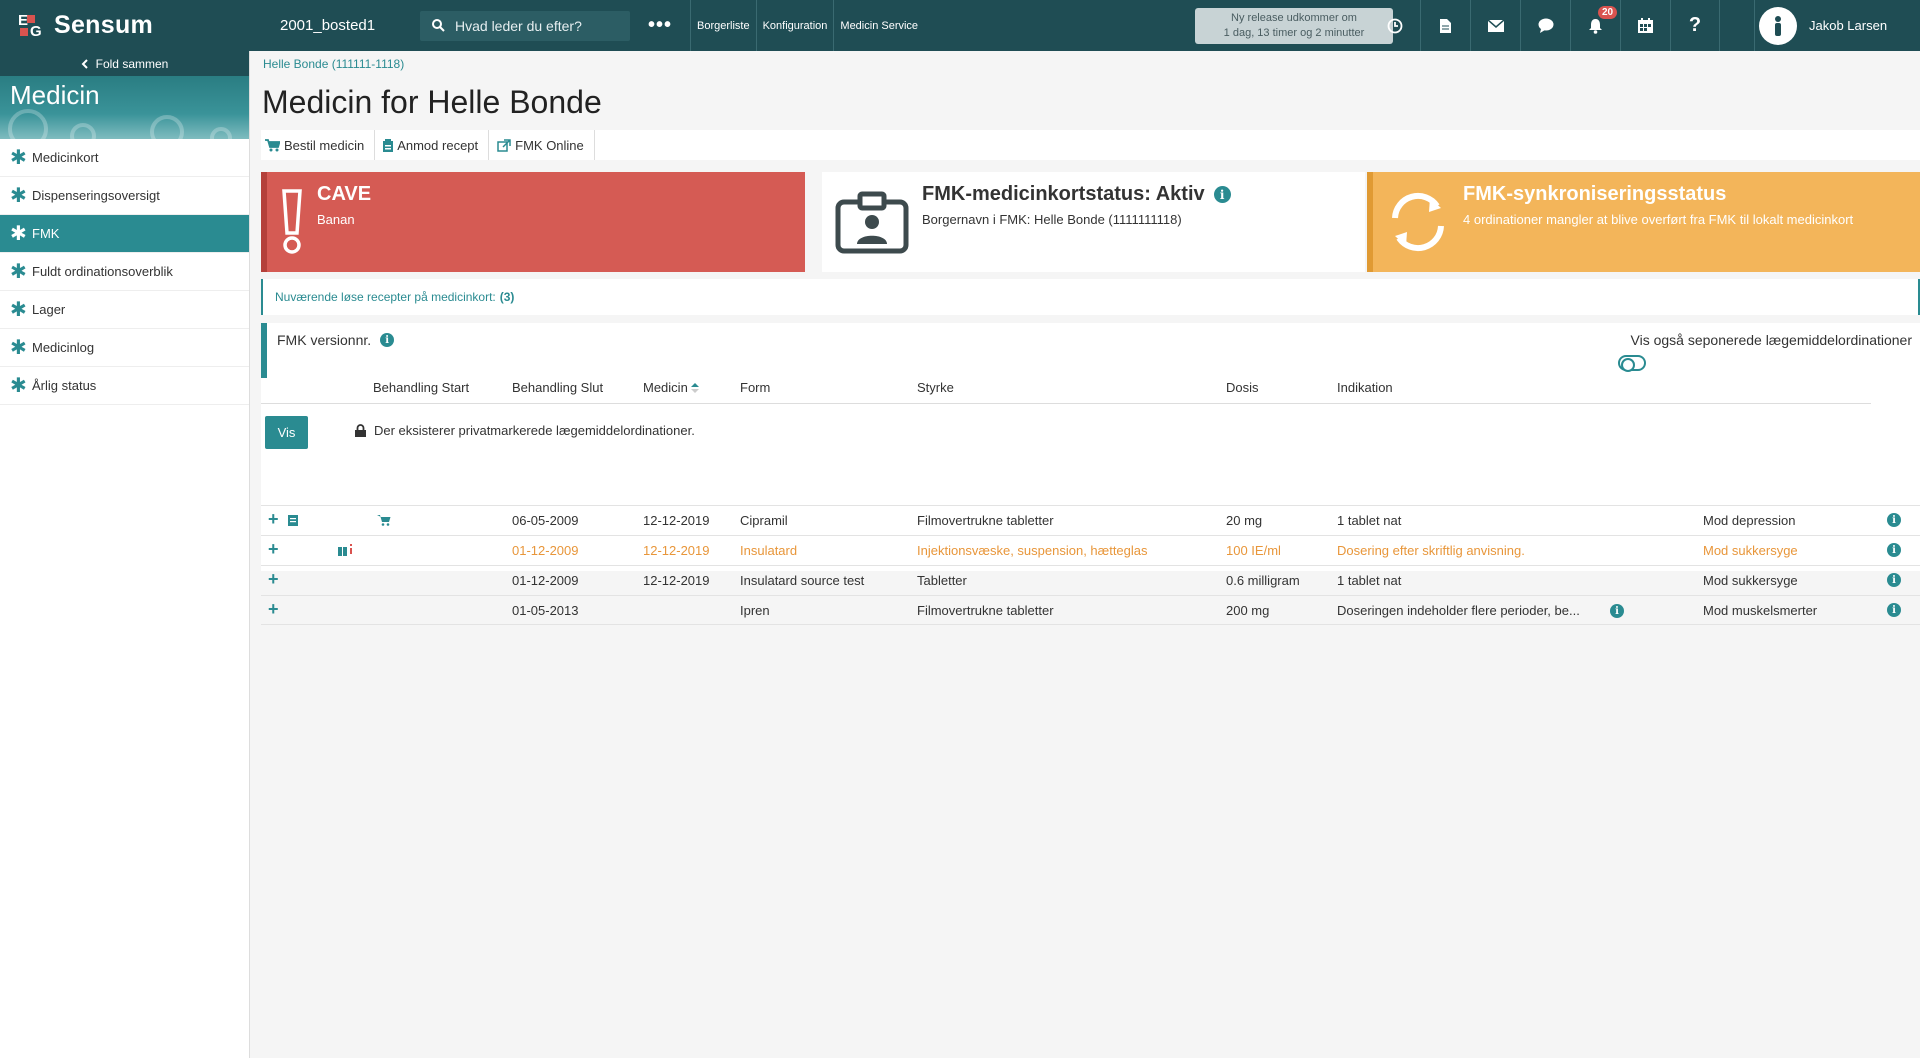 The width and height of the screenshot is (1920, 1058). Describe the element at coordinates (1545, 25) in the screenshot. I see `chat-icon` at that location.